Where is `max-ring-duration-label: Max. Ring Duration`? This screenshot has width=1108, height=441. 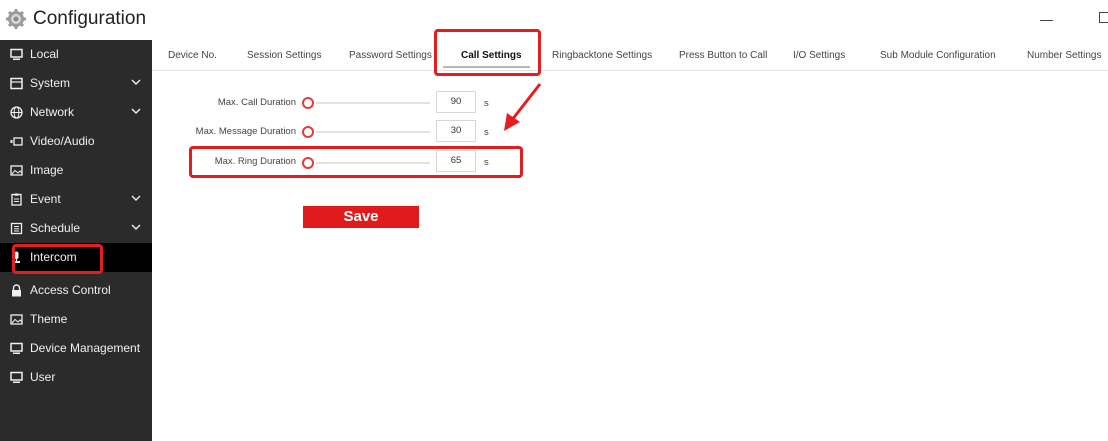
max-ring-duration-label: Max. Ring Duration is located at coordinates (255, 161).